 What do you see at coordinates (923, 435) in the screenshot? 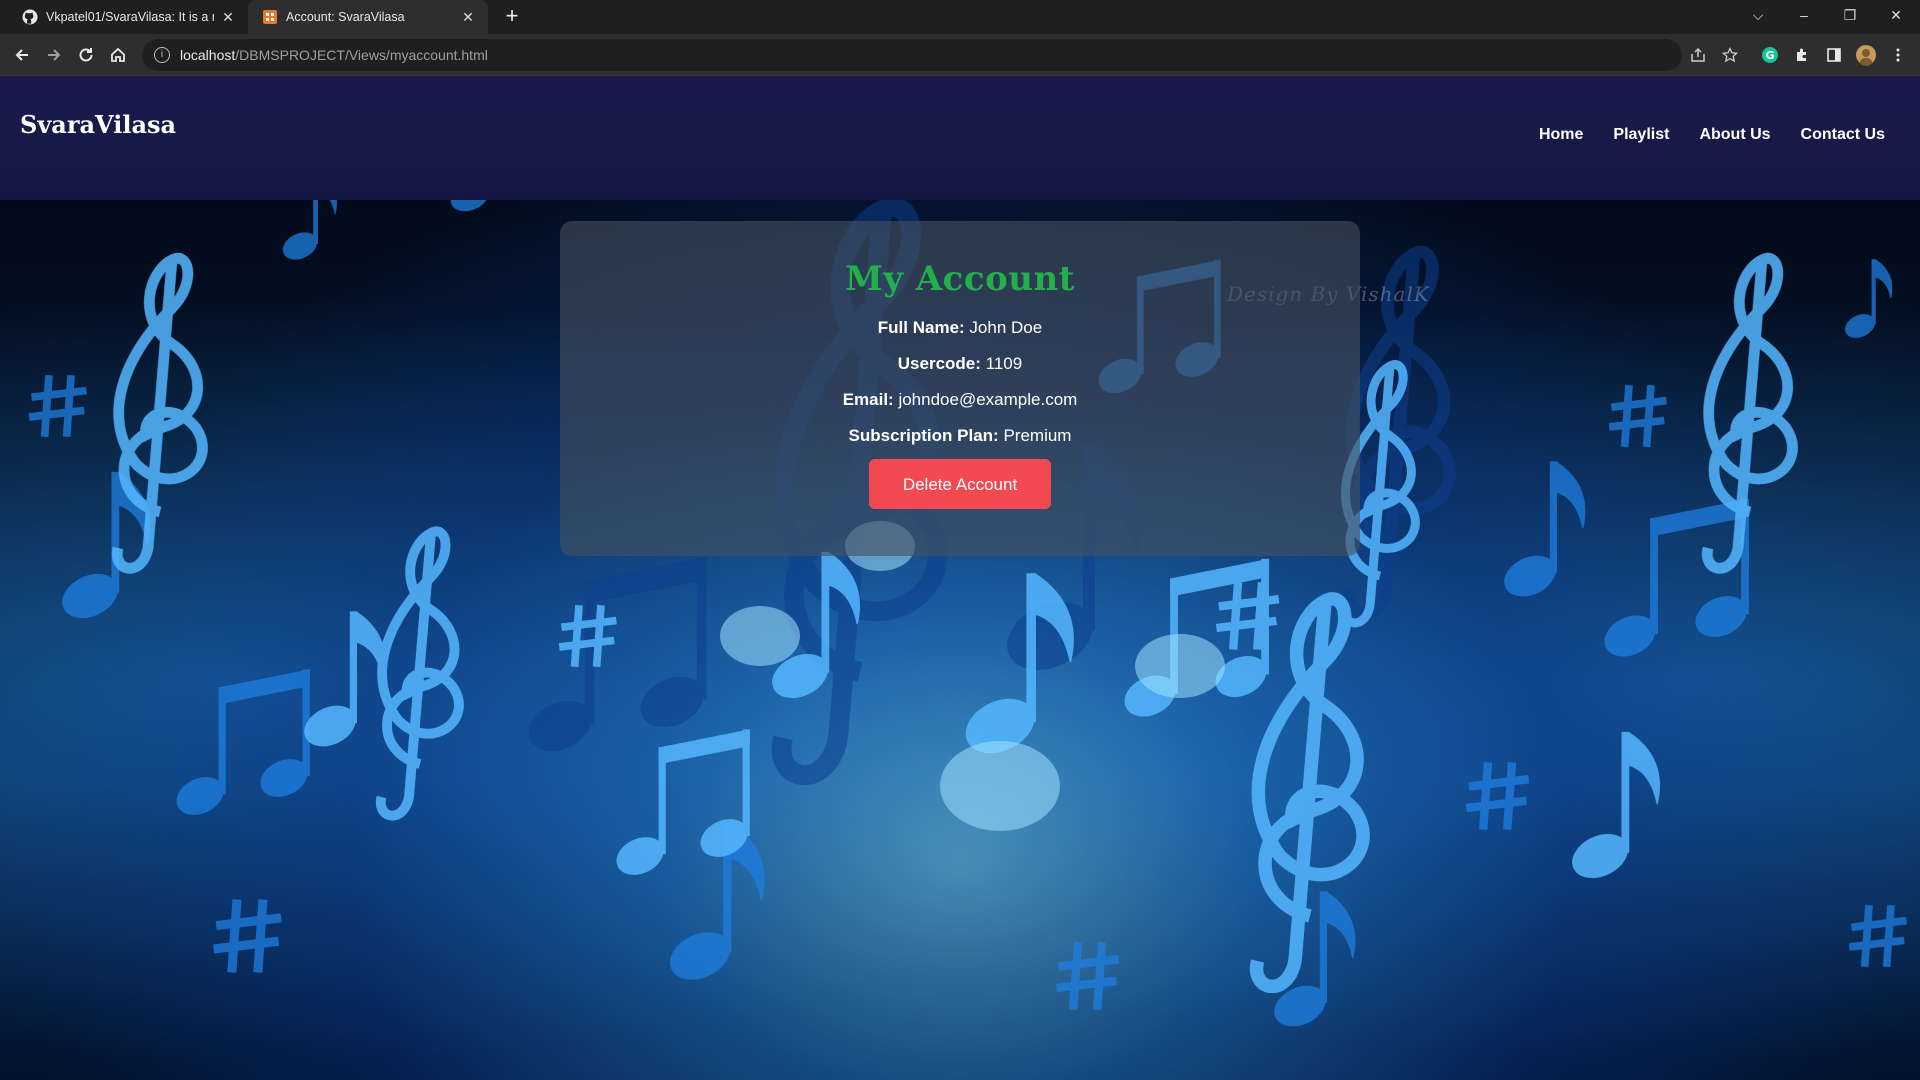
I see `subscription-plan-label: Subscription Plan:` at bounding box center [923, 435].